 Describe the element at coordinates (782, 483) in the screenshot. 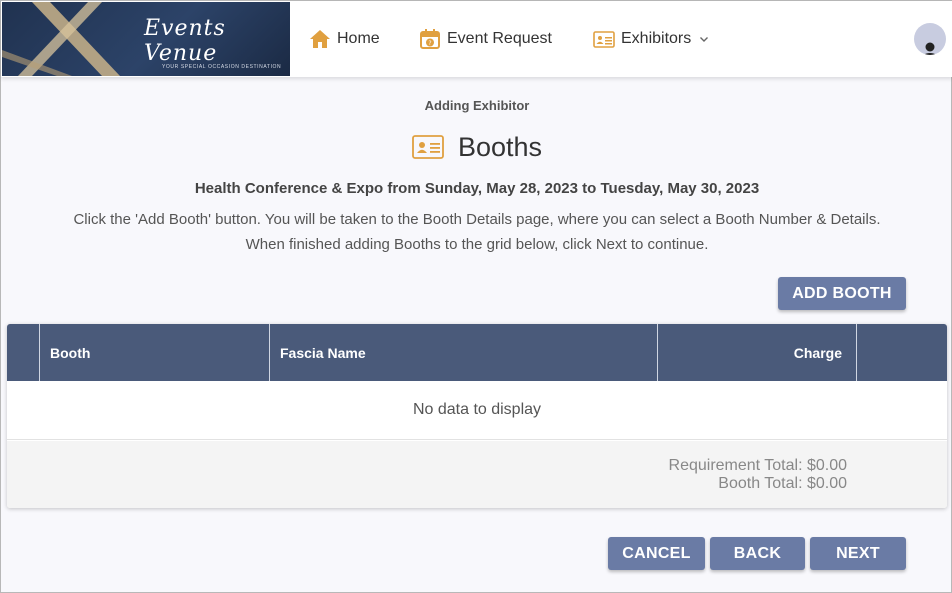

I see `booth-total: Booth Total: $0.00` at that location.